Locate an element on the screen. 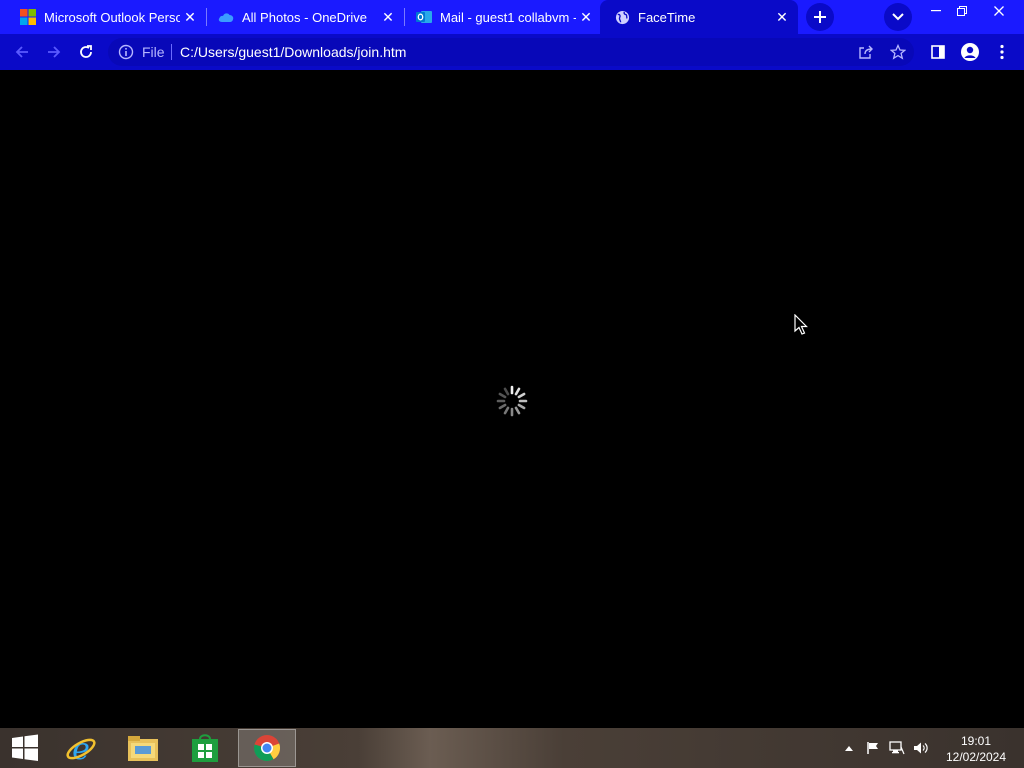 This screenshot has height=768, width=1024. share-icon is located at coordinates (866, 52).